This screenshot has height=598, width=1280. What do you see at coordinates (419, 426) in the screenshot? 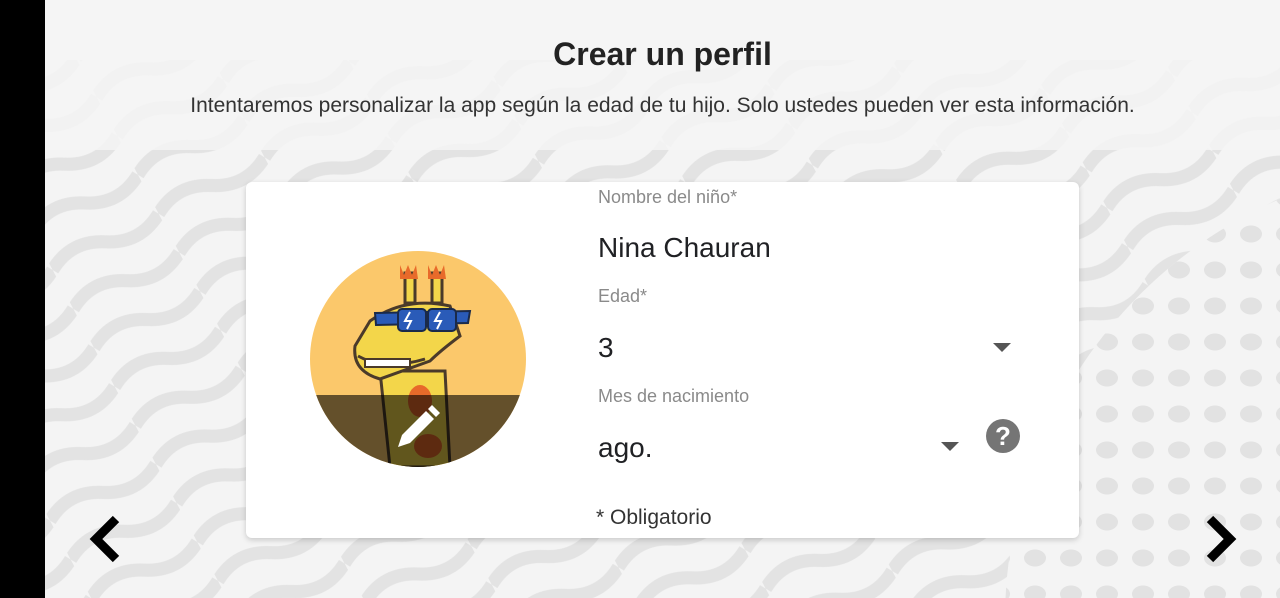
I see `pencil-icon` at bounding box center [419, 426].